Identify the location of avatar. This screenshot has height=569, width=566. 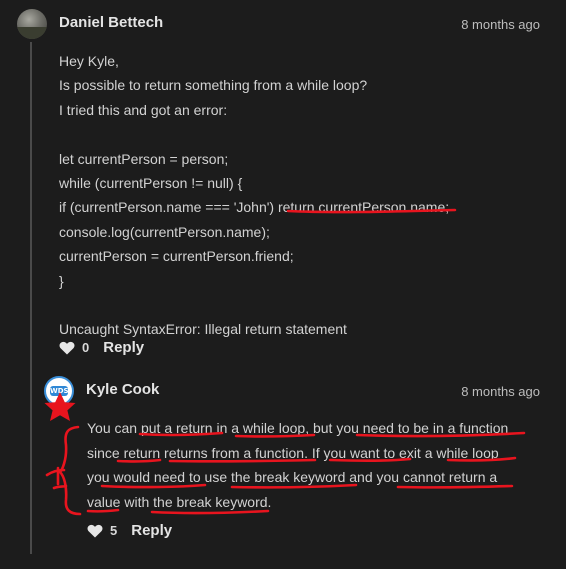
(32, 24).